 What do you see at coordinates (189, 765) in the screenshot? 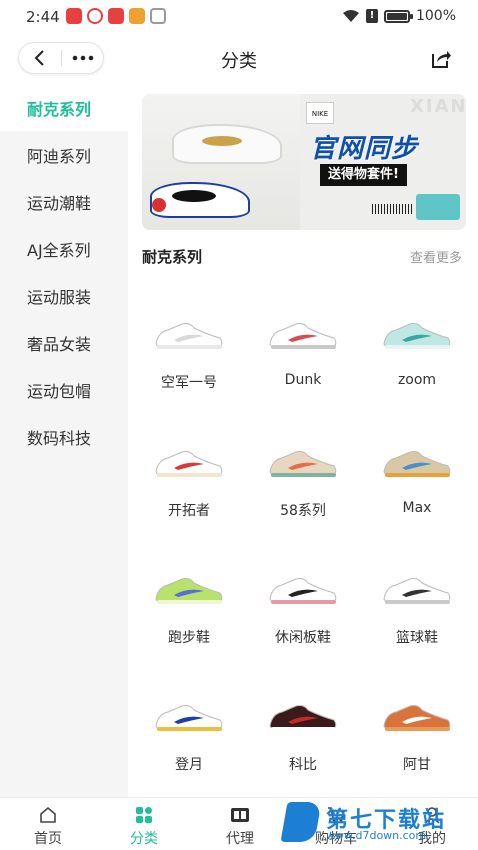
I see `product-label: 登月` at bounding box center [189, 765].